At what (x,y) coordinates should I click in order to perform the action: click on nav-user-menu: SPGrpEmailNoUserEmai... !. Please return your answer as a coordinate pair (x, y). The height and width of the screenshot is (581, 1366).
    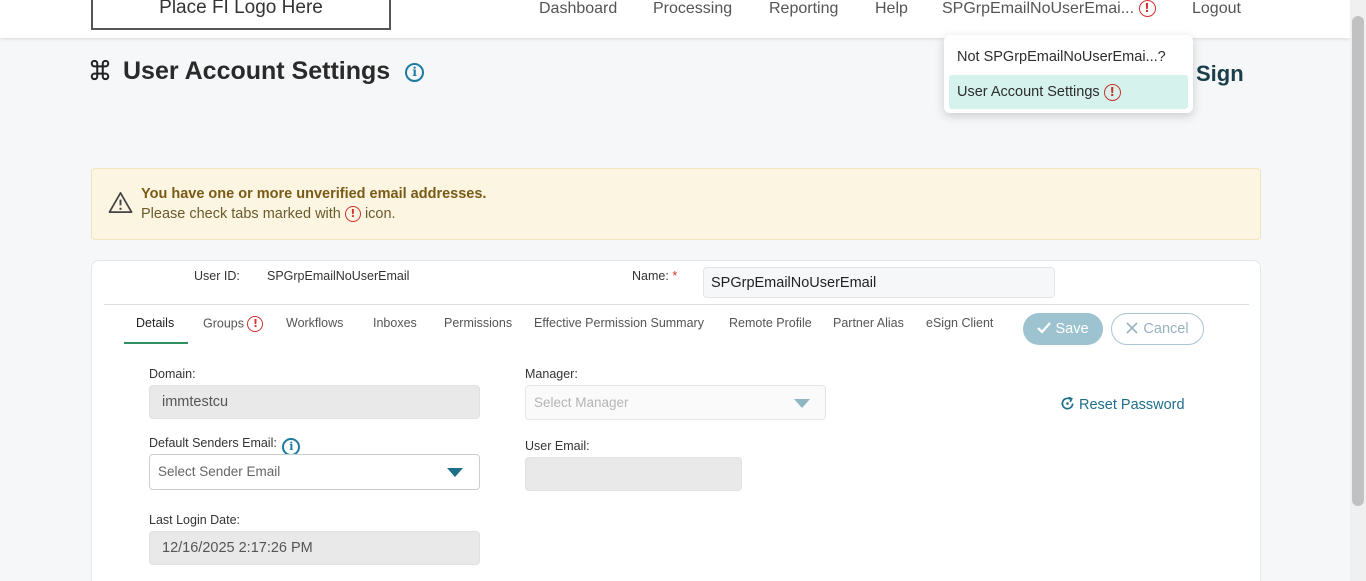
    Looking at the image, I should click on (1049, 9).